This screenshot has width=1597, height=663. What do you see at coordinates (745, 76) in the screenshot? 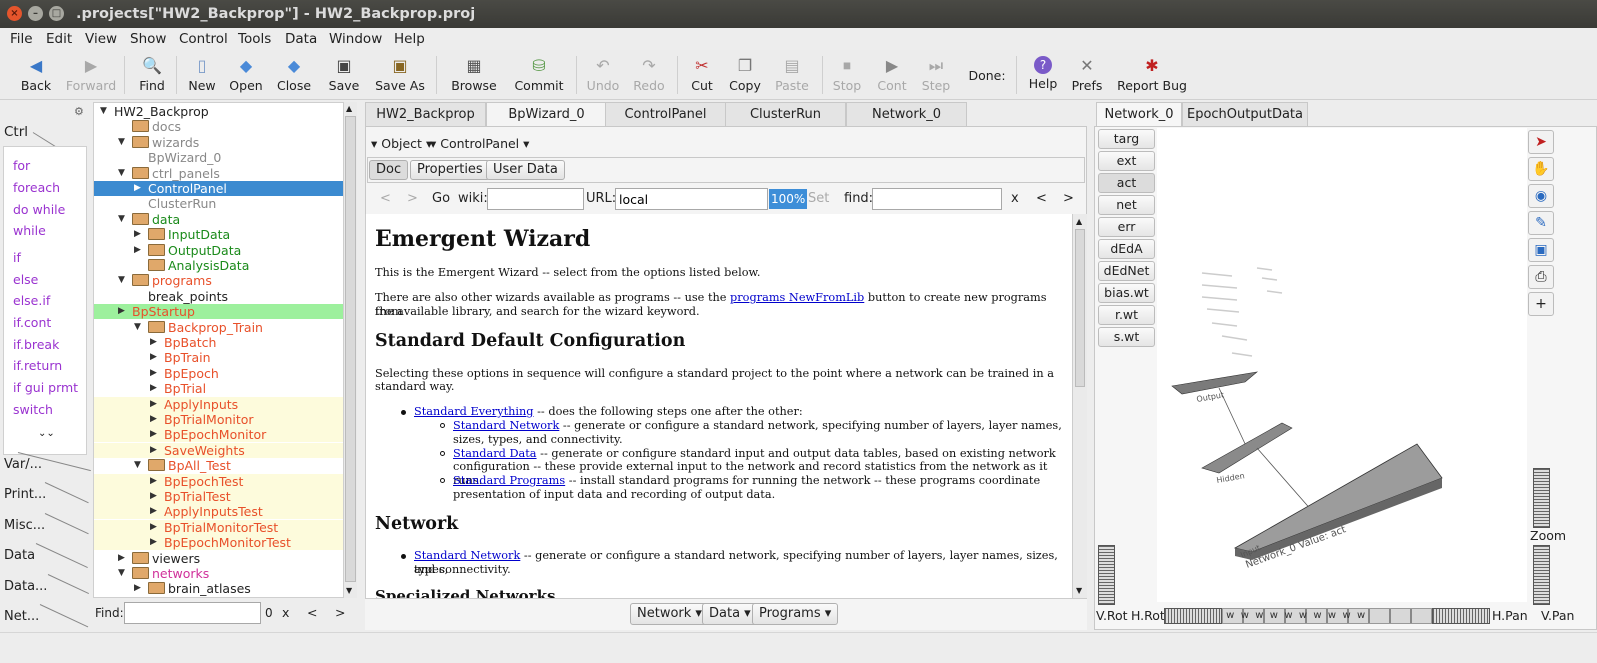
I see `copy-button: ❐ Copy` at bounding box center [745, 76].